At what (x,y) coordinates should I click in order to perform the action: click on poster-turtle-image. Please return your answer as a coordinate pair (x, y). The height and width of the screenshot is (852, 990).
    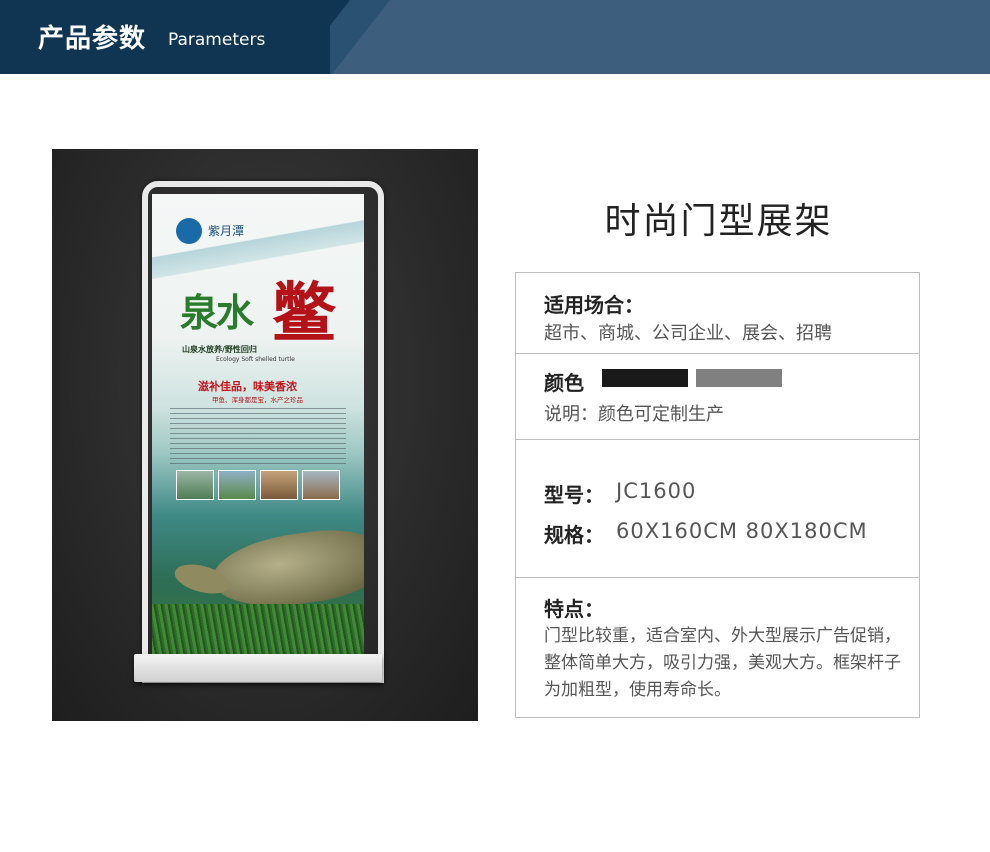
    Looking at the image, I should click on (285, 569).